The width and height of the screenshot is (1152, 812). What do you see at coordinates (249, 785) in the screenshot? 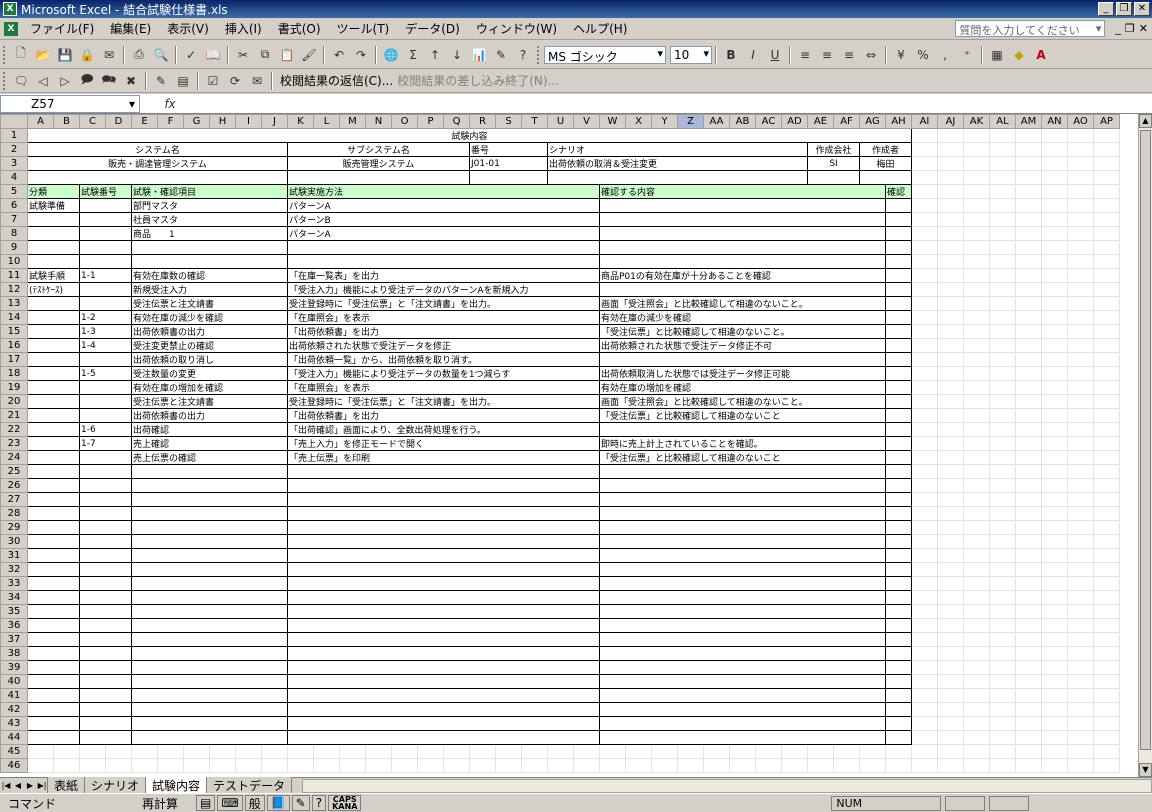
I see `tab-test-data: テストデータ` at bounding box center [249, 785].